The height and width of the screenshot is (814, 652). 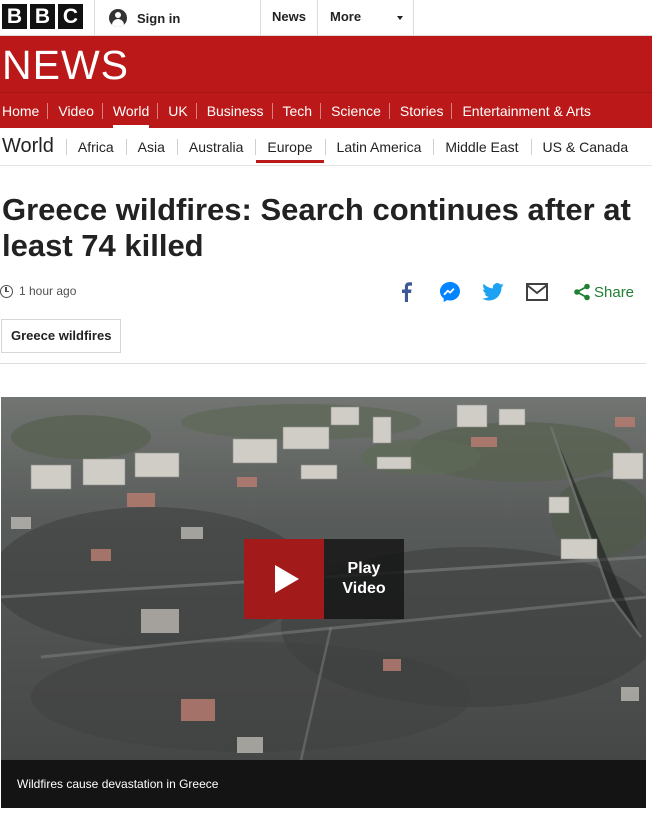 What do you see at coordinates (70, 16) in the screenshot?
I see `bbc-logo-letter: C` at bounding box center [70, 16].